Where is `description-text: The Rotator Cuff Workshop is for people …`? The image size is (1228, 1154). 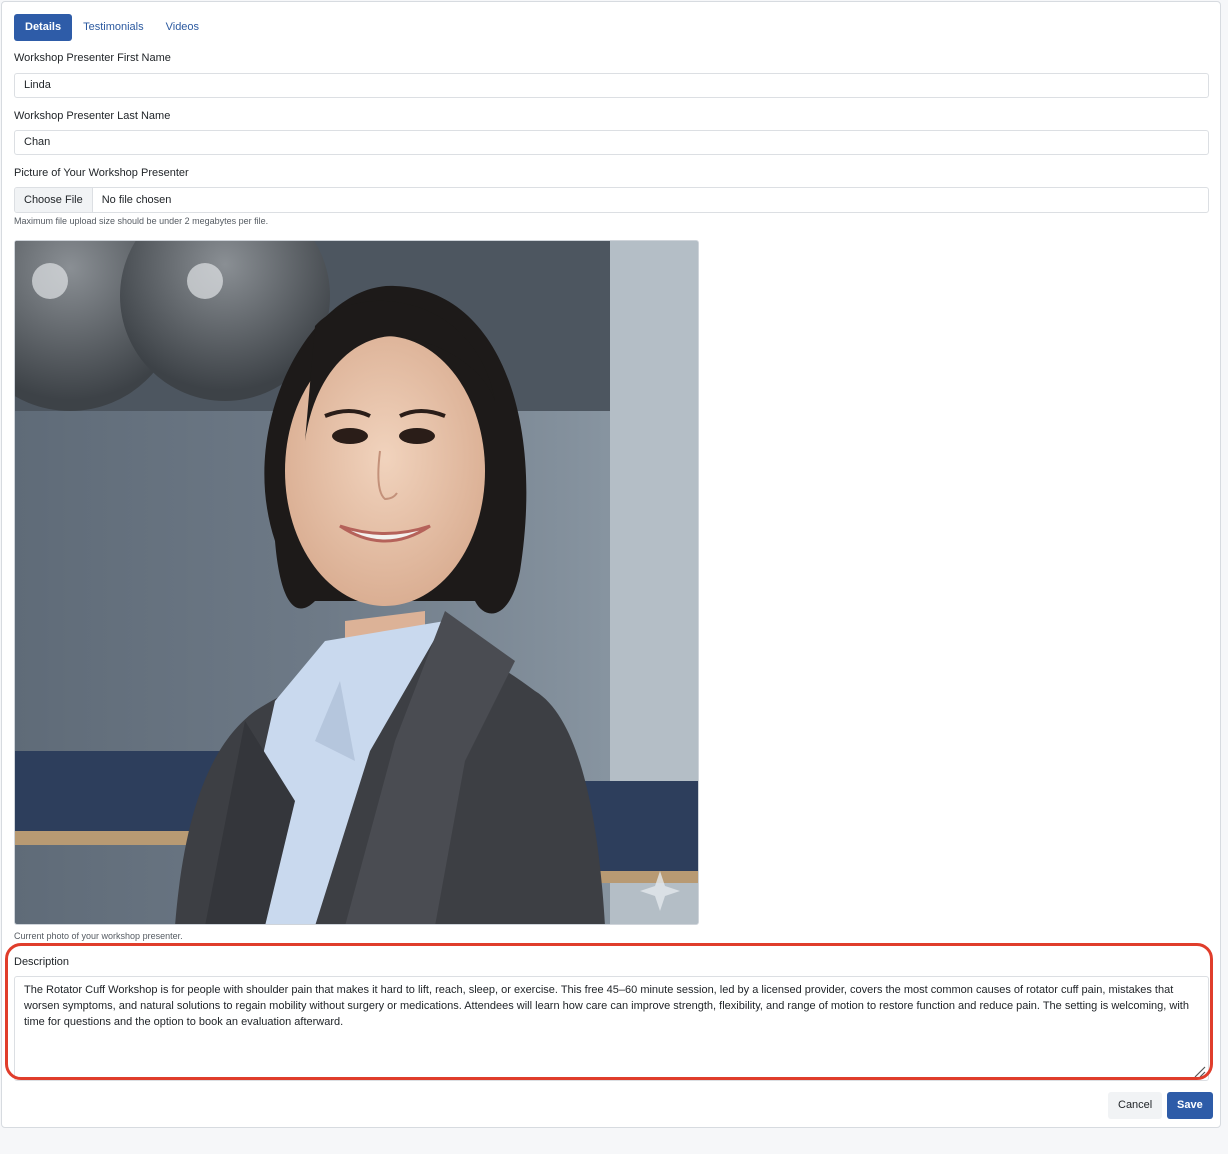 description-text: The Rotator Cuff Workshop is for people … is located at coordinates (606, 1006).